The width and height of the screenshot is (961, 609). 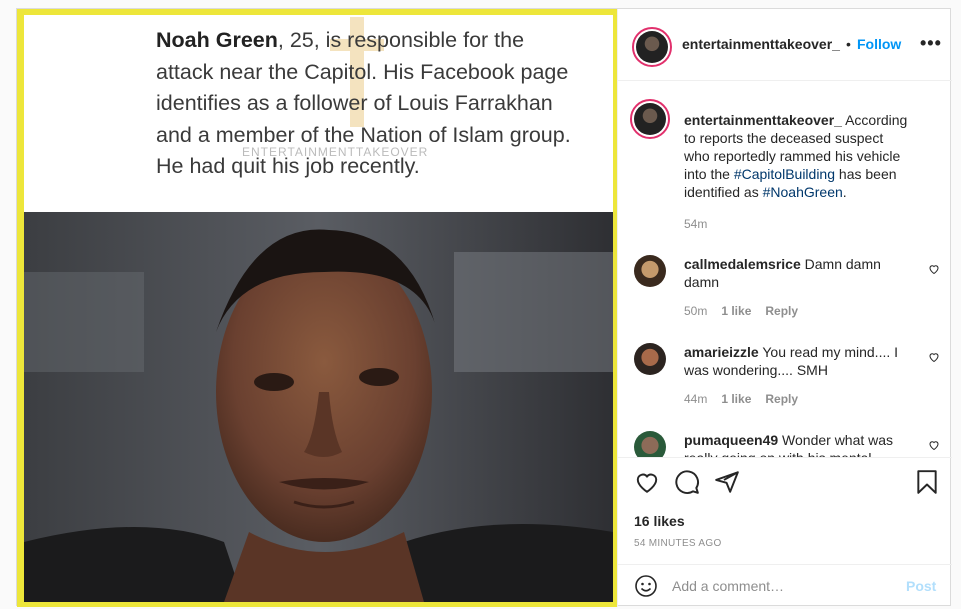 What do you see at coordinates (647, 482) in the screenshot?
I see `like-icon` at bounding box center [647, 482].